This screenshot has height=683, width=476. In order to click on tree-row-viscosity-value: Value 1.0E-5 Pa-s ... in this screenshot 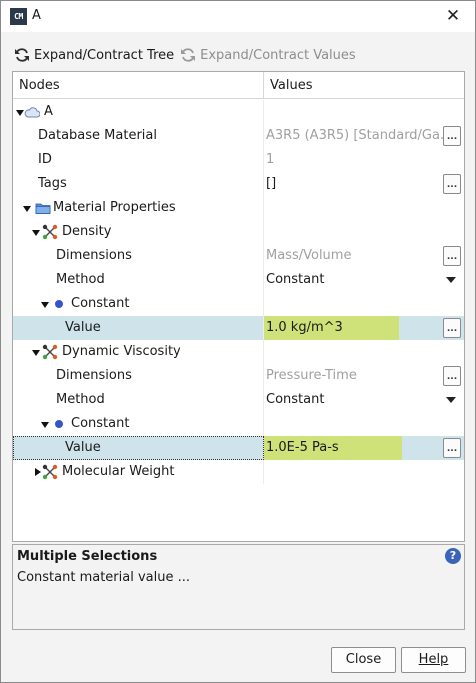, I will do `click(238, 448)`.